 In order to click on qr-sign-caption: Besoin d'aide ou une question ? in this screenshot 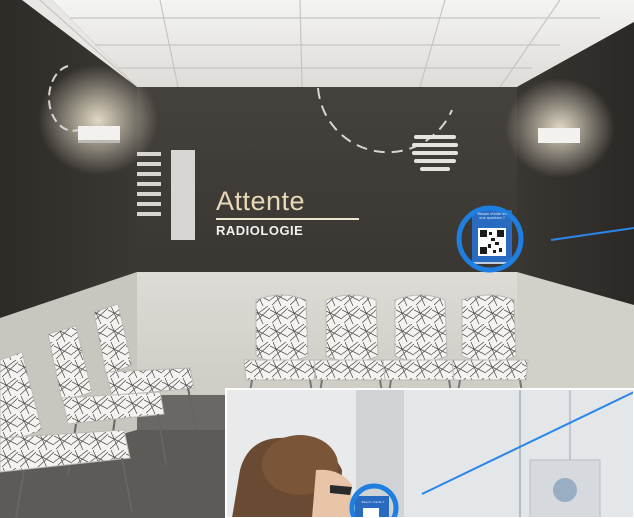, I will do `click(492, 216)`.